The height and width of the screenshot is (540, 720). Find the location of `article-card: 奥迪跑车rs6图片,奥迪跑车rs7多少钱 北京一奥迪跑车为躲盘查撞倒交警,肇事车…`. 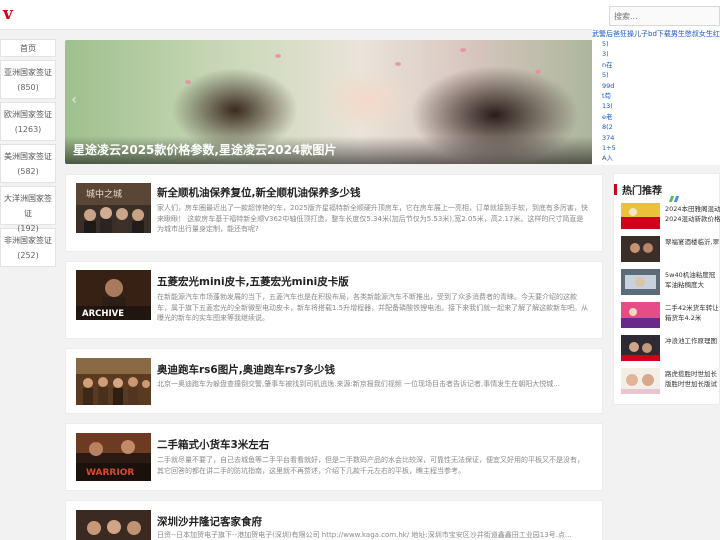

article-card: 奥迪跑车rs6图片,奥迪跑车rs7多少钱 北京一奥迪跑车为躲盘查撞倒交警,肇事车… is located at coordinates (334, 381).